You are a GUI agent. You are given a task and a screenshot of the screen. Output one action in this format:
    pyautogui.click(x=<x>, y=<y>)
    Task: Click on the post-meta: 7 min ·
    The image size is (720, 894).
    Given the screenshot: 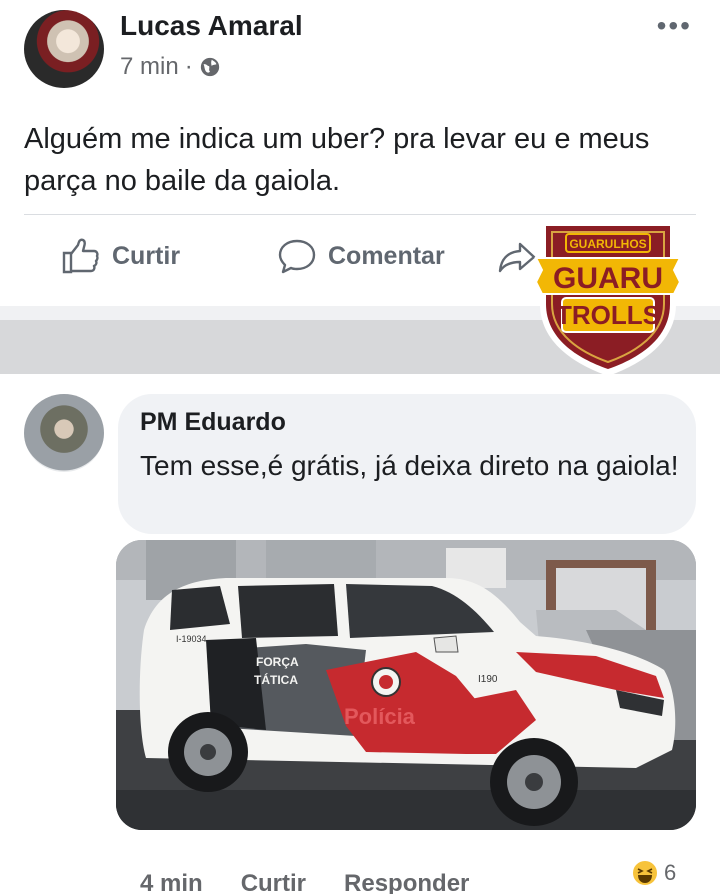 What is the action you would take?
    pyautogui.click(x=170, y=67)
    